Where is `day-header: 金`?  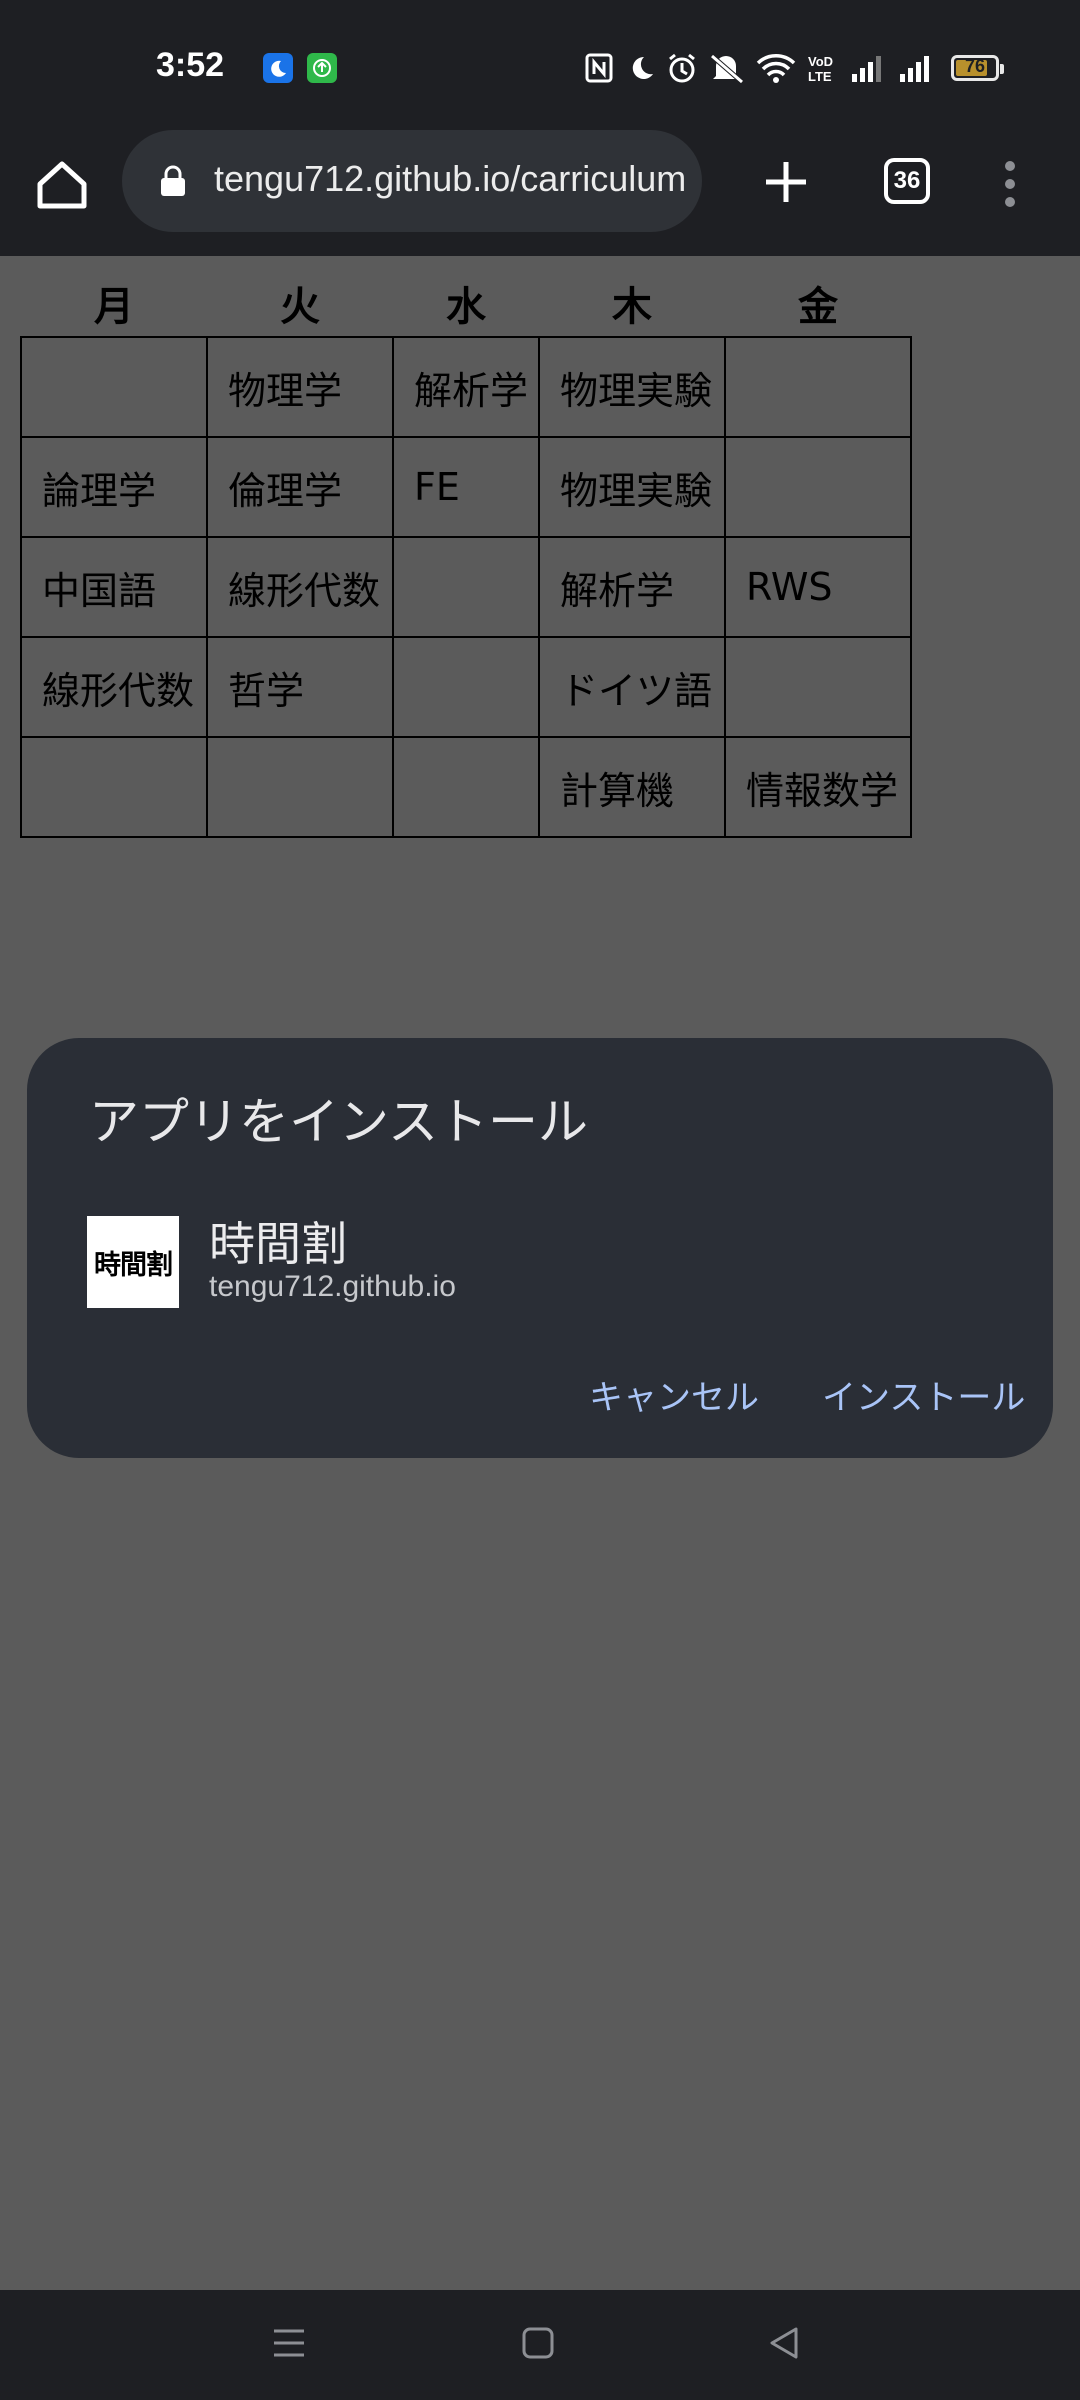 day-header: 金 is located at coordinates (818, 307).